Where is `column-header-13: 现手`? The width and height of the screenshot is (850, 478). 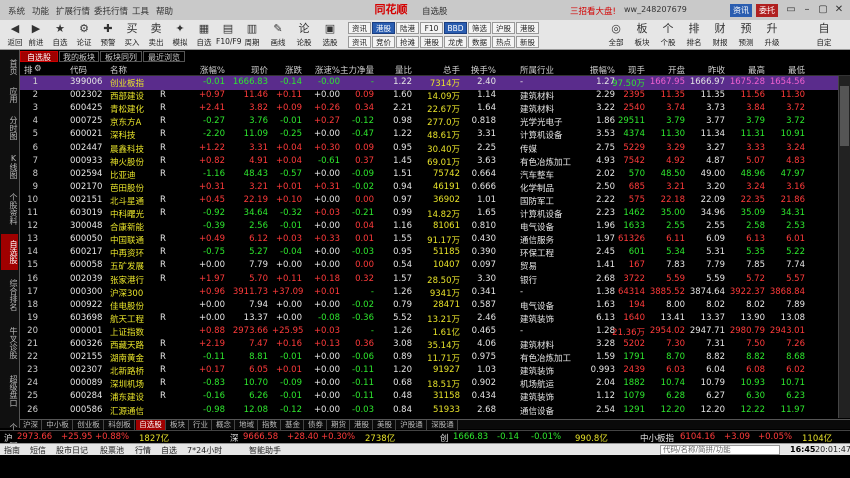 column-header-13: 现手 is located at coordinates (625, 70).